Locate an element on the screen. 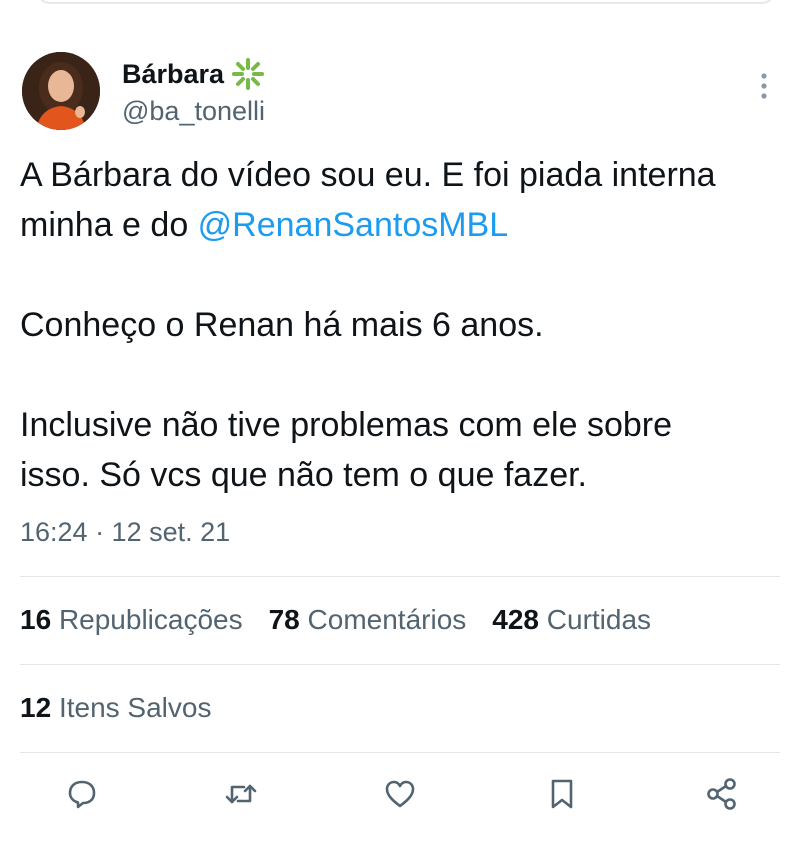 This screenshot has height=852, width=800. share-icon is located at coordinates (721, 794).